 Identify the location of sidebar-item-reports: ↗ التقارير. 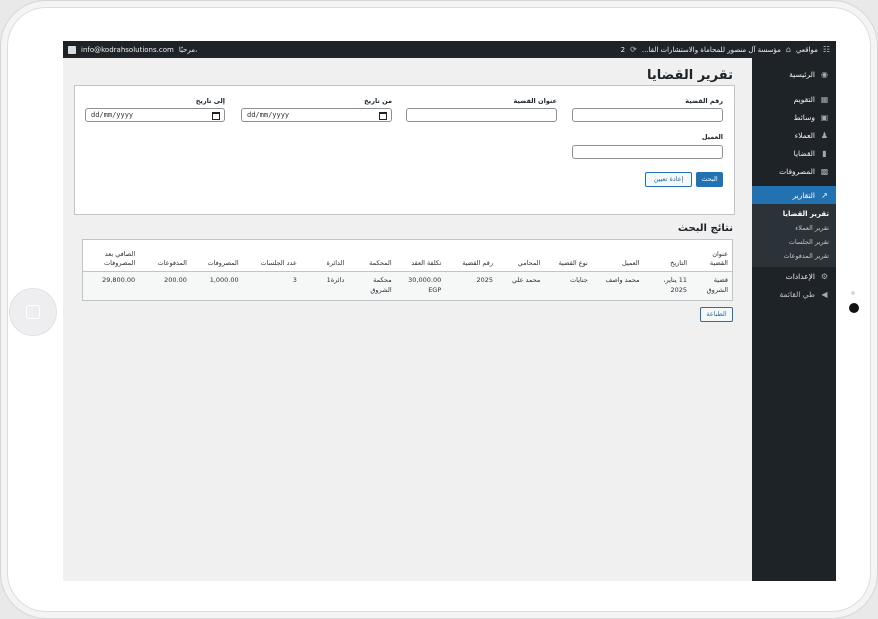
(791, 195).